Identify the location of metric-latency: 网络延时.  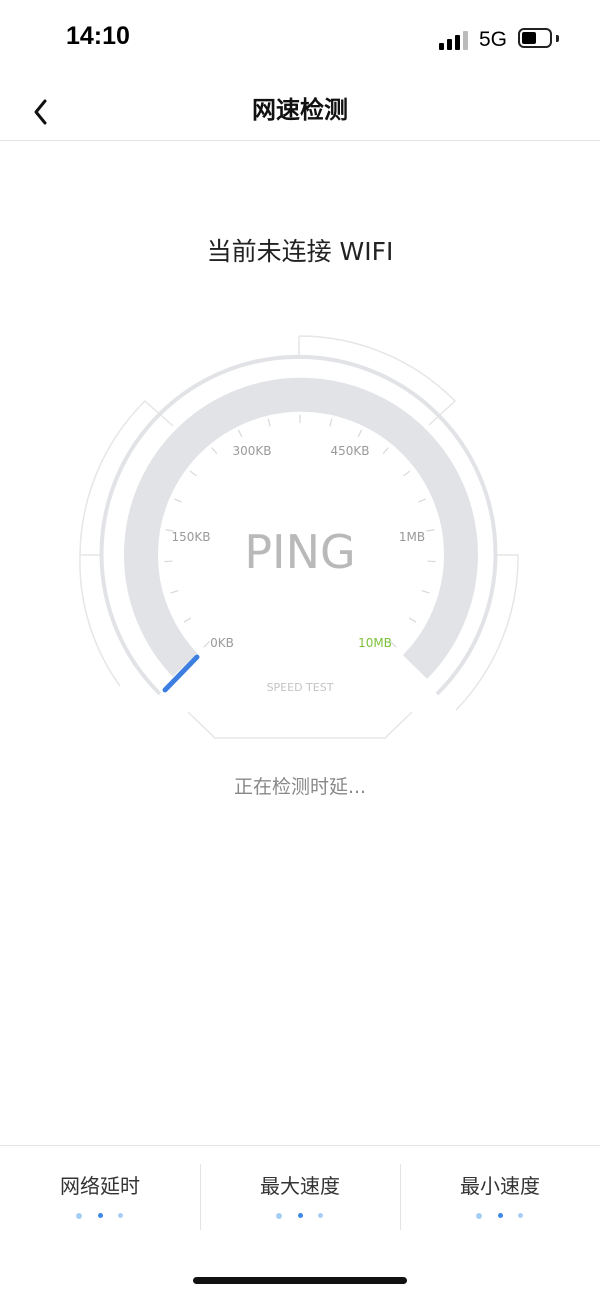
(100, 1191).